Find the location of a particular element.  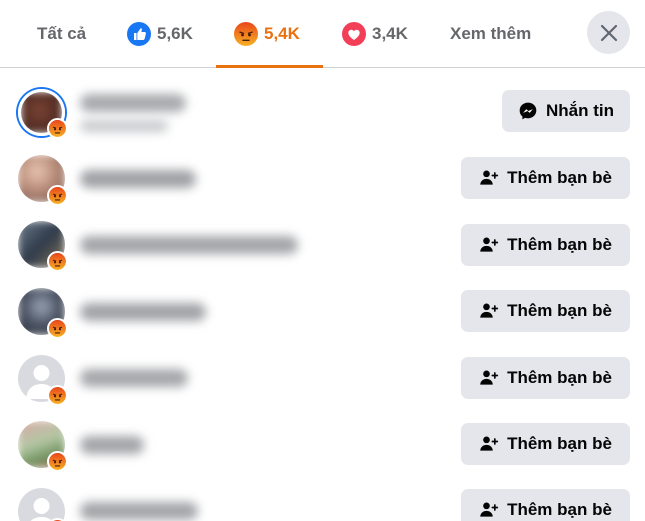

tab-all-label: Tất cả is located at coordinates (62, 33).